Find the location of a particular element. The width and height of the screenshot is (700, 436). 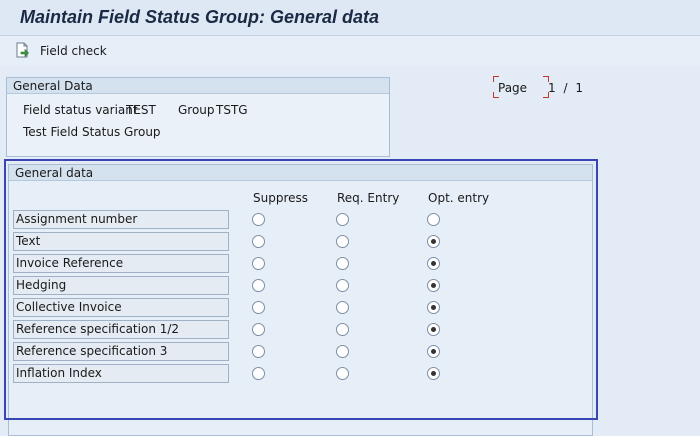

field-label-collective-invoice: Collective Invoice is located at coordinates (121, 307).